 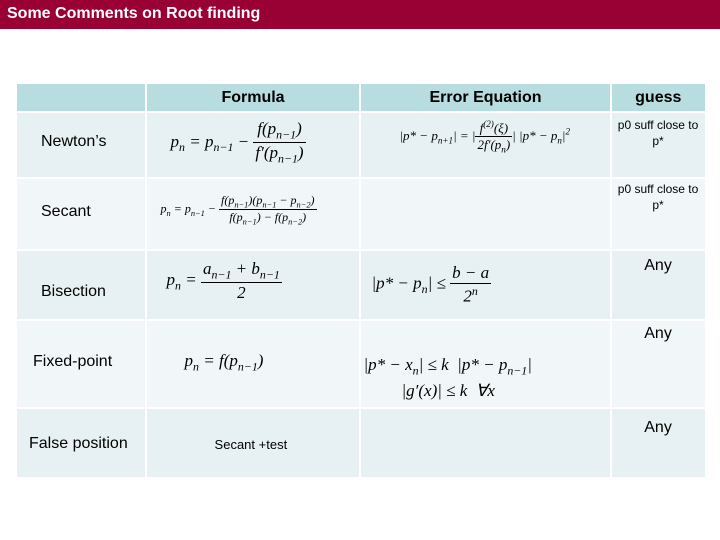 I want to click on formula-bisection: pn = an−1 + bn−1 2, so click(x=224, y=281).